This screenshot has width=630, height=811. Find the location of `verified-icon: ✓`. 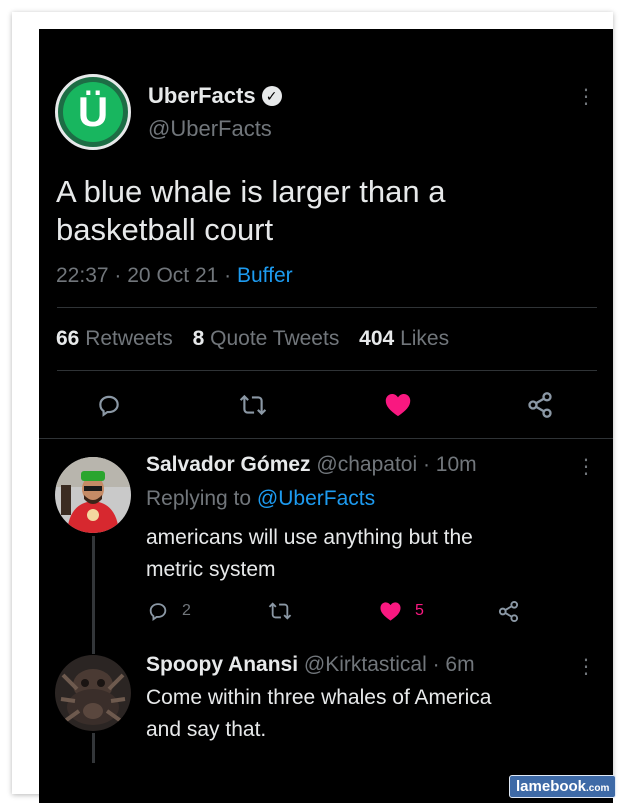

verified-icon: ✓ is located at coordinates (271, 96).